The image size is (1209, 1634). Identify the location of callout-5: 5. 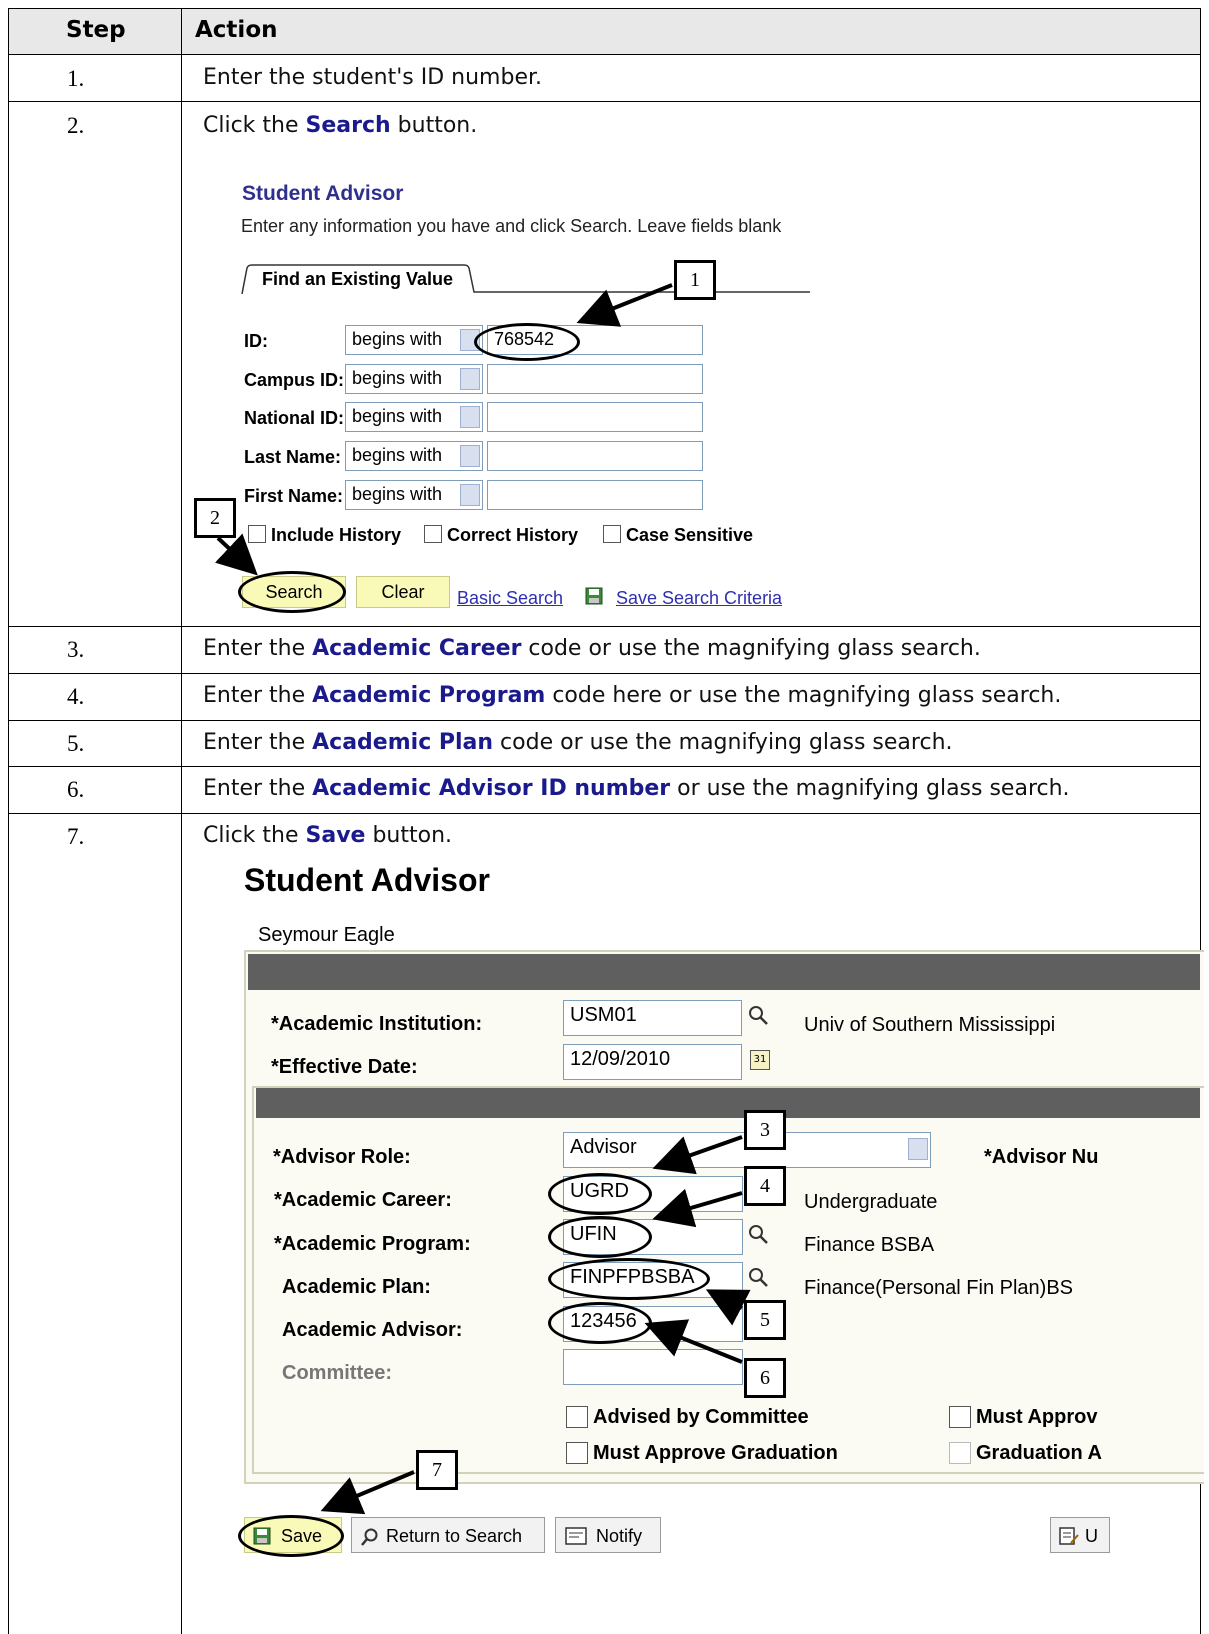
(765, 1320).